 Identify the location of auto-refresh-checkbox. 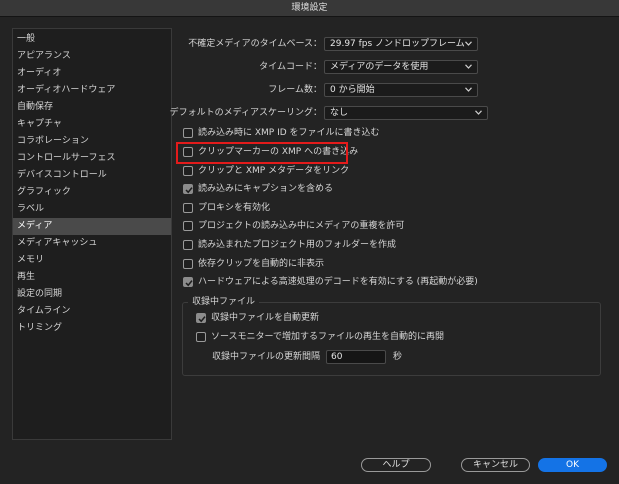
(201, 318).